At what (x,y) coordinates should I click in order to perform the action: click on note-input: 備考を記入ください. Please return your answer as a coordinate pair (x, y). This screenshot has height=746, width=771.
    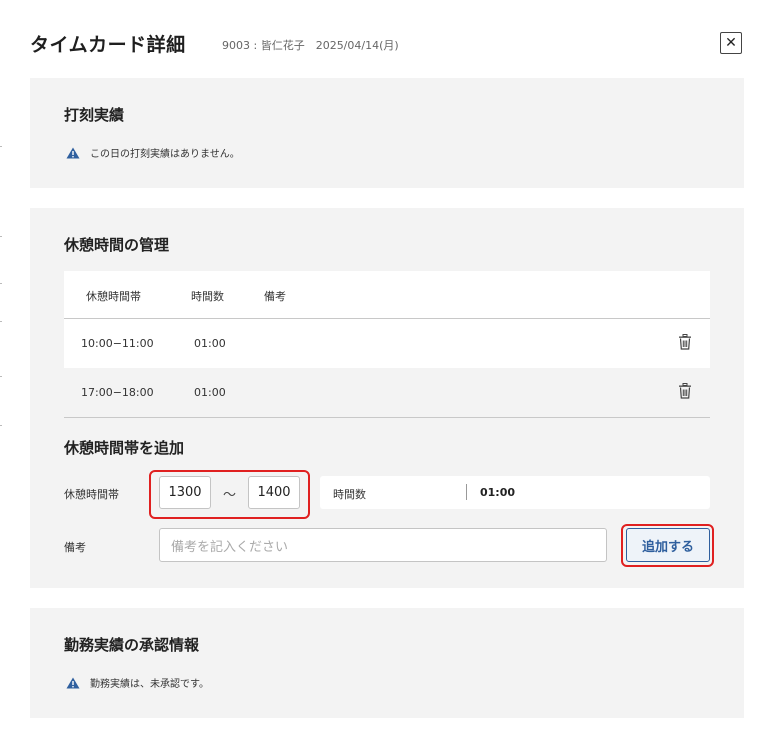
    Looking at the image, I should click on (383, 545).